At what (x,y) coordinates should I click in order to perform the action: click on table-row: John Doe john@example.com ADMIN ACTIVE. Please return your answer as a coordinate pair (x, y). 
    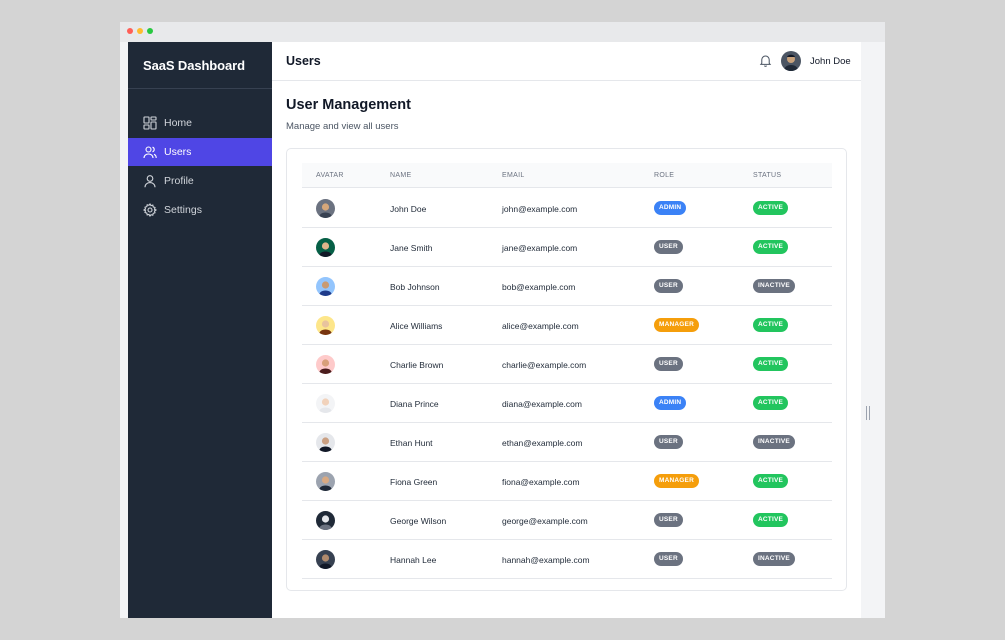
    Looking at the image, I should click on (567, 208).